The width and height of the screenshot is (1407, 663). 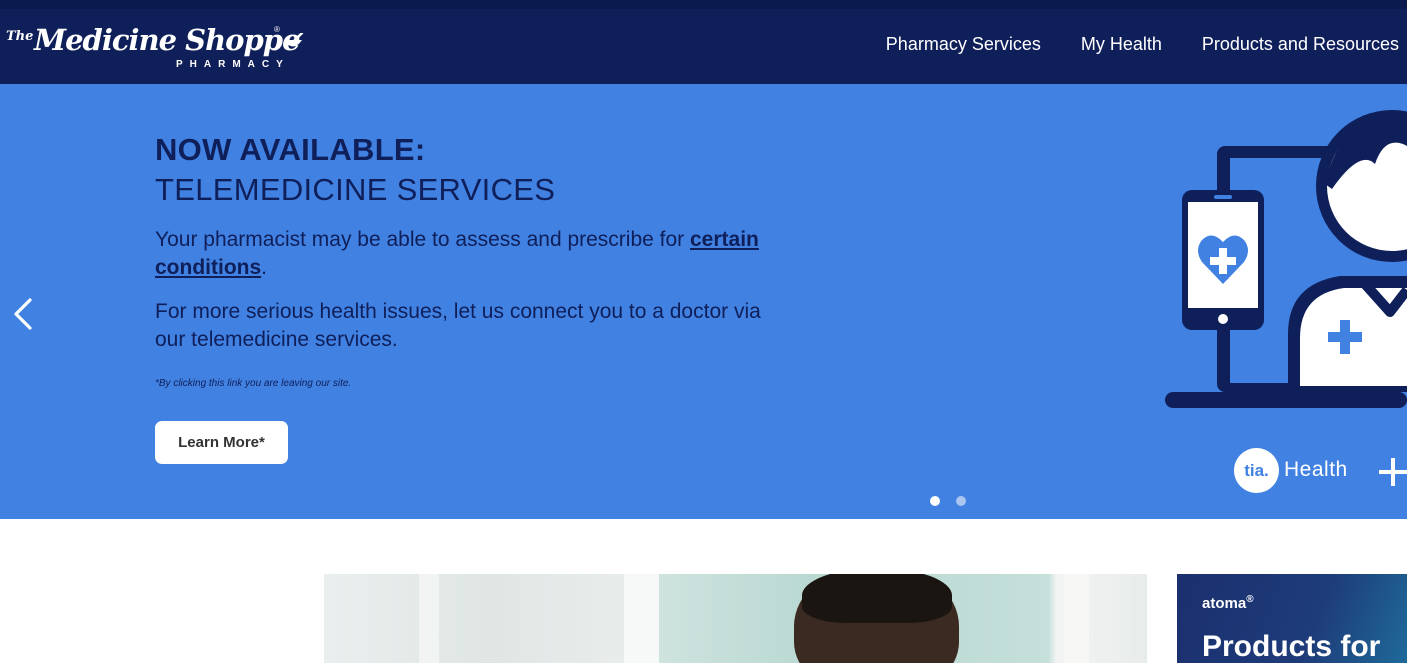 I want to click on tia-health-text: Health, so click(x=1316, y=469).